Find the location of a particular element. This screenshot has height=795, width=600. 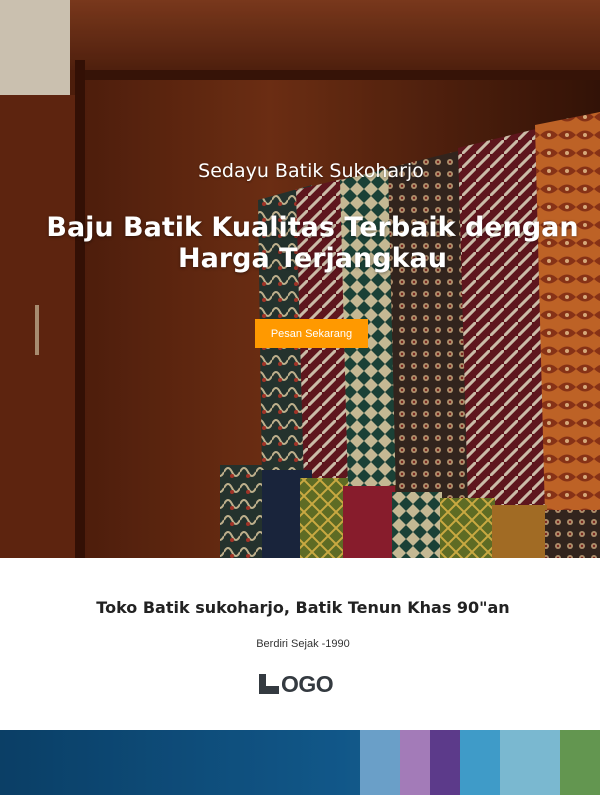

established-text: Berdiri Sejak -1990 is located at coordinates (303, 644).